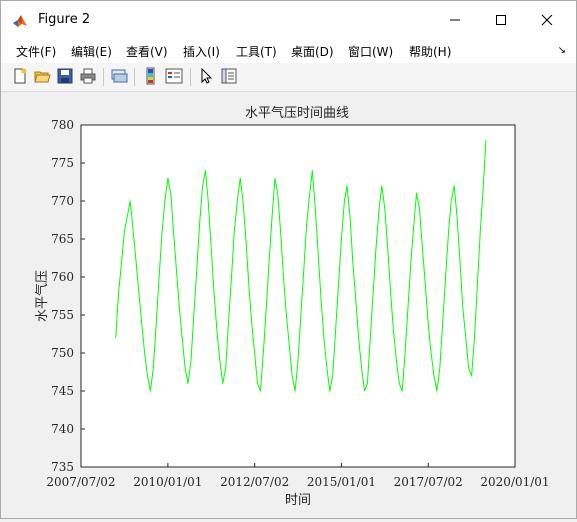  What do you see at coordinates (151, 76) in the screenshot?
I see `colorbar-icon` at bounding box center [151, 76].